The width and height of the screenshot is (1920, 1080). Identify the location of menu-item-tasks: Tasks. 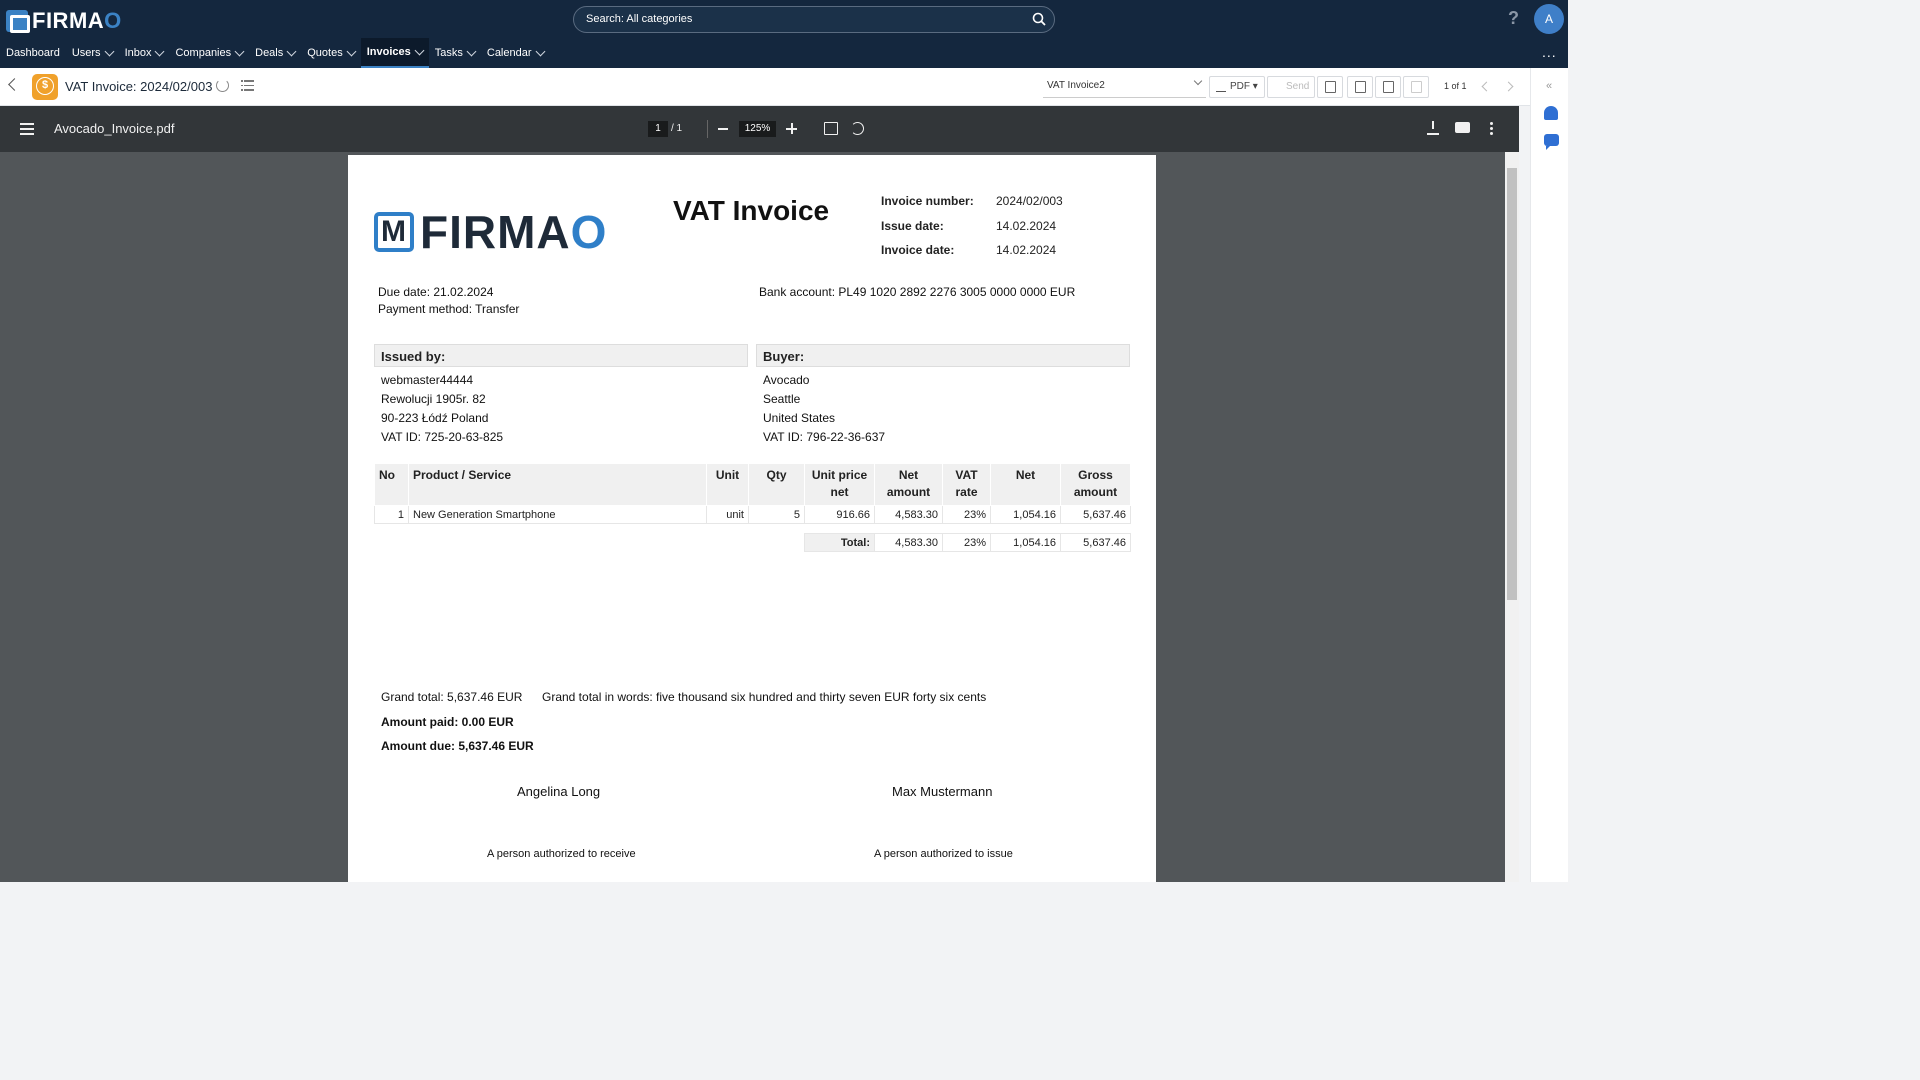
(455, 53).